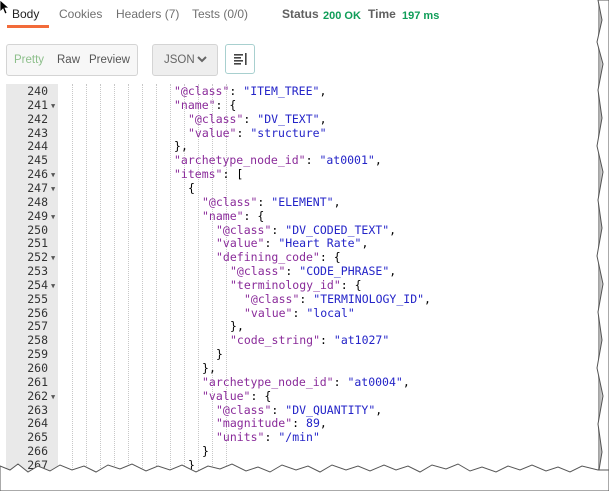  Describe the element at coordinates (302, 216) in the screenshot. I see `code-line: 249 ▼ "name": {` at that location.